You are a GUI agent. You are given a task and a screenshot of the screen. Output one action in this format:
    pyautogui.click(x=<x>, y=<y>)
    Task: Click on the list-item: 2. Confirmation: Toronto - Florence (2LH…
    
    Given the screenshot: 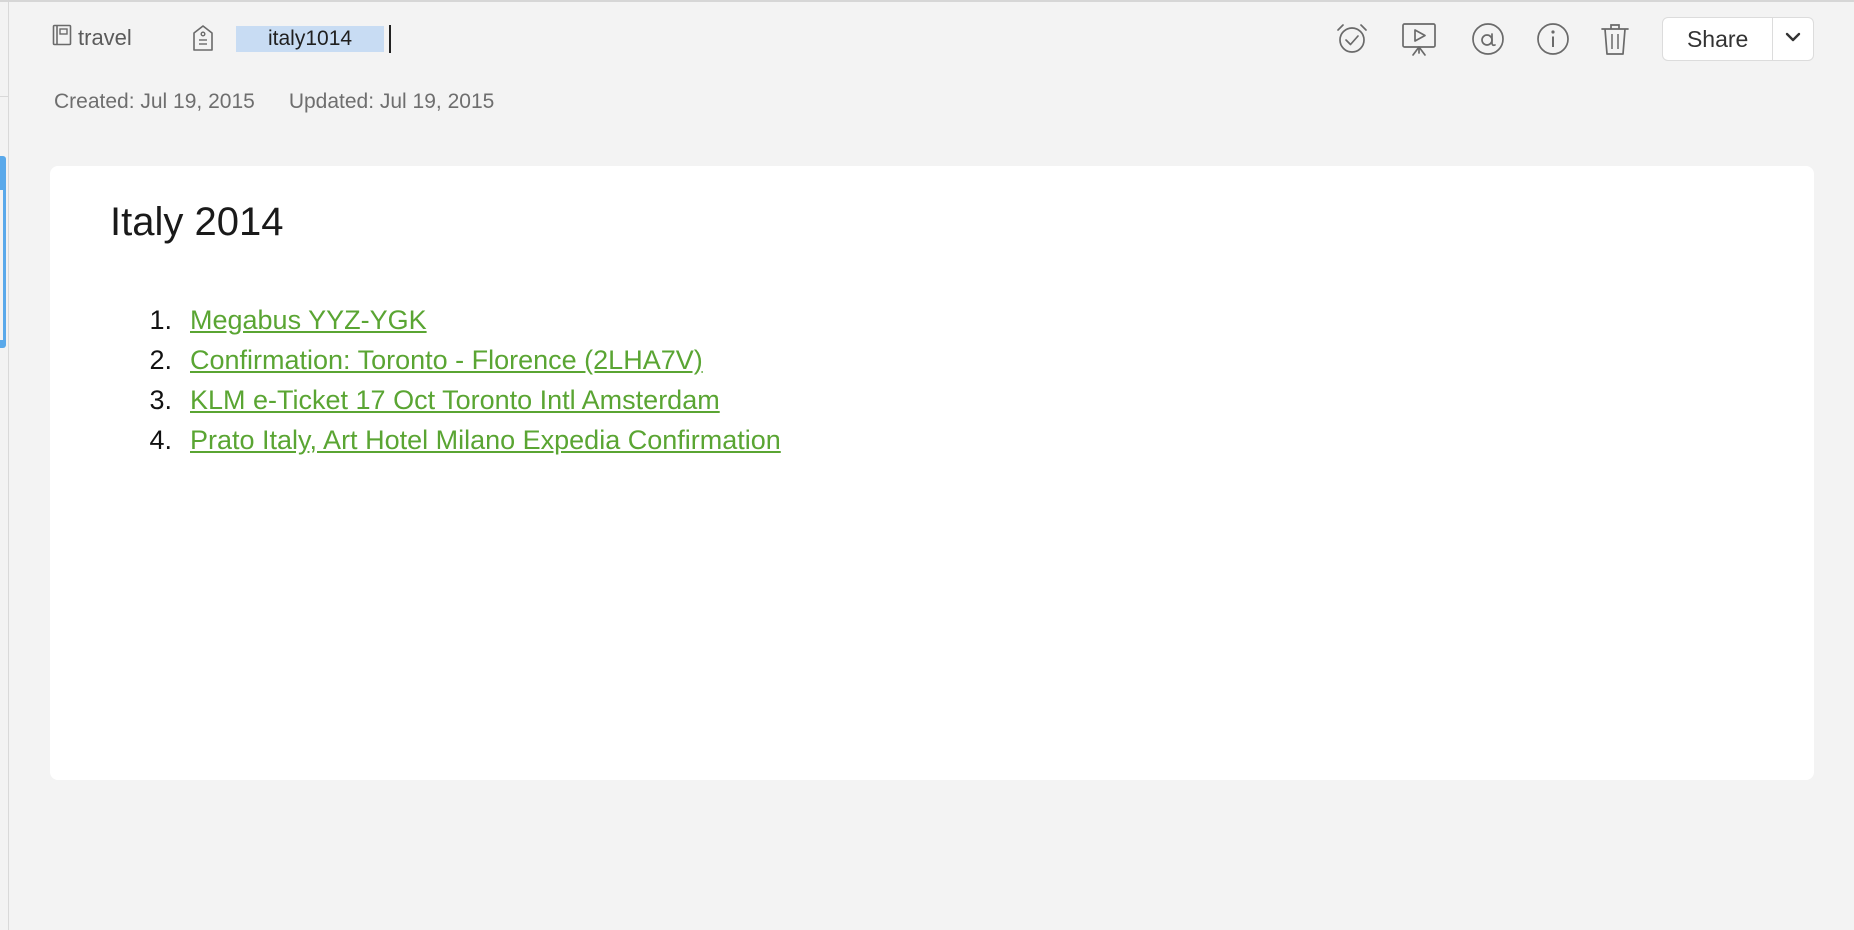 What is the action you would take?
    pyautogui.click(x=460, y=360)
    